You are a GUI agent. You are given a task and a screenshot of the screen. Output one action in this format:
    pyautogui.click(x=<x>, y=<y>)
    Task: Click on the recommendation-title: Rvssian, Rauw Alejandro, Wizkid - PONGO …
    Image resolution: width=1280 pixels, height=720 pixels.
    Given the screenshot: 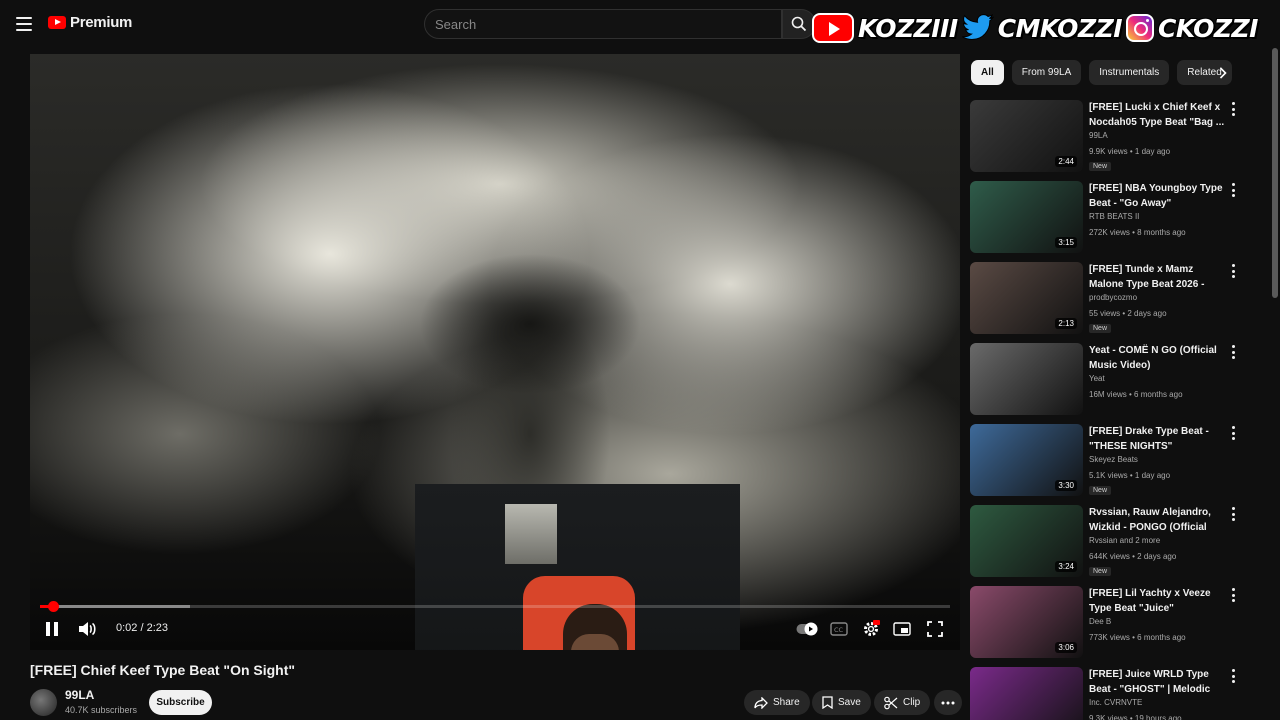 What is the action you would take?
    pyautogui.click(x=1157, y=520)
    